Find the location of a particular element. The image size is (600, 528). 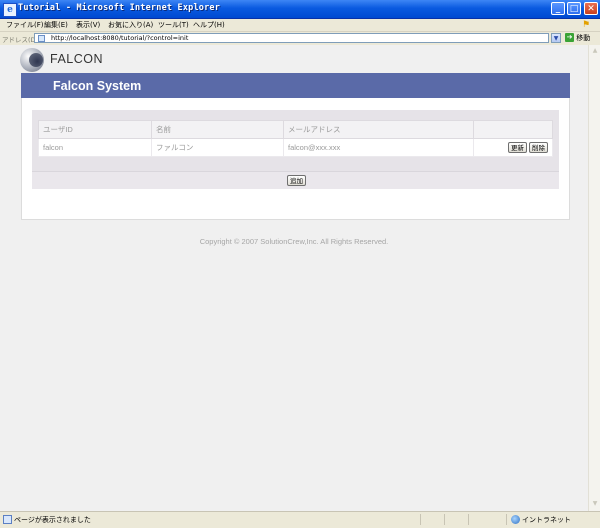

address-label: アドレス(D) is located at coordinates (20, 40).